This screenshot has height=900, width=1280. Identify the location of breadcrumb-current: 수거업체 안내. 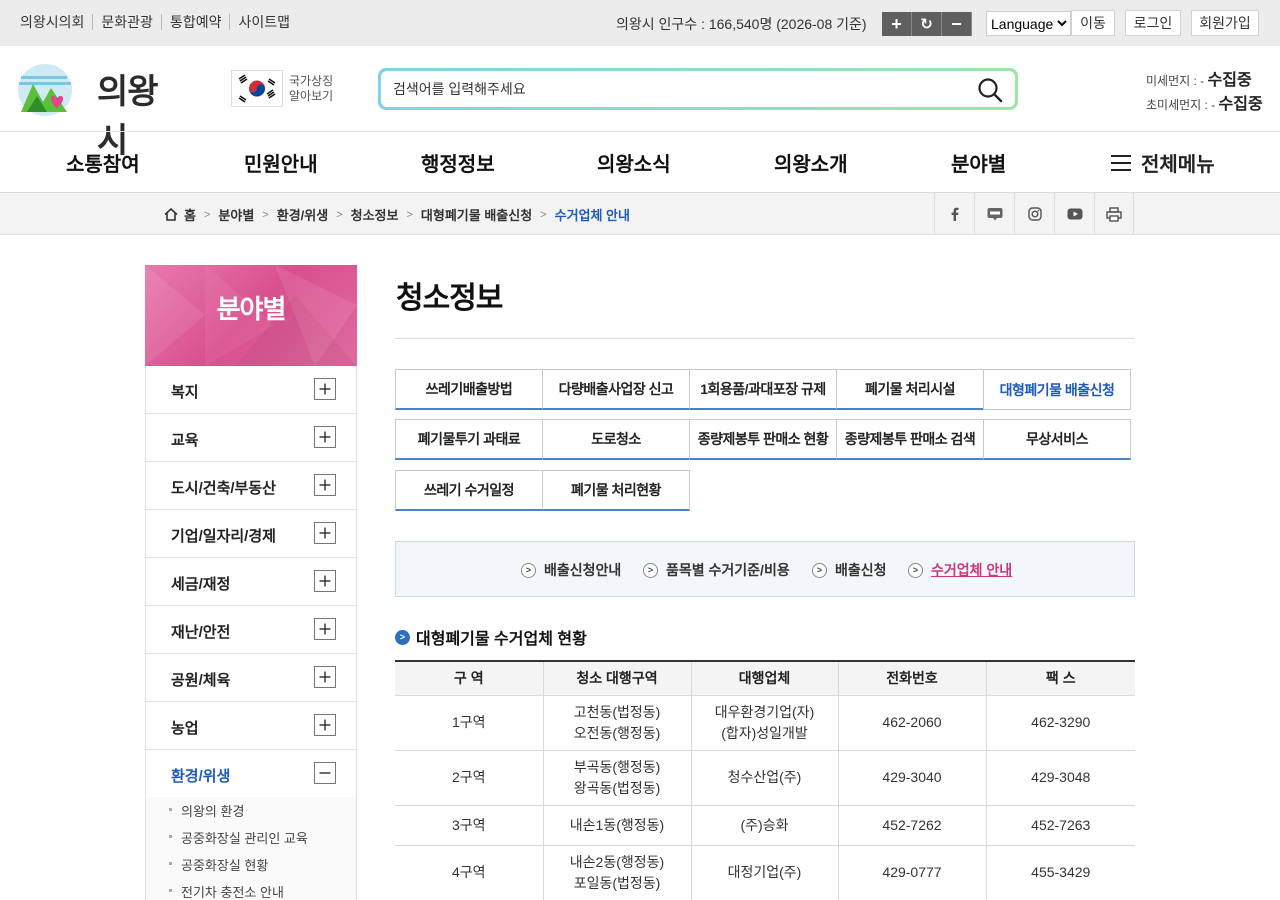
(592, 215).